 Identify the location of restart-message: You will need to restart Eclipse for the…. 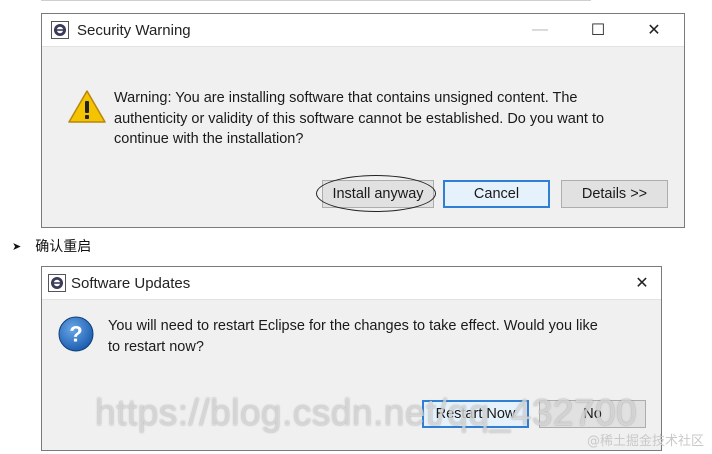
(353, 336).